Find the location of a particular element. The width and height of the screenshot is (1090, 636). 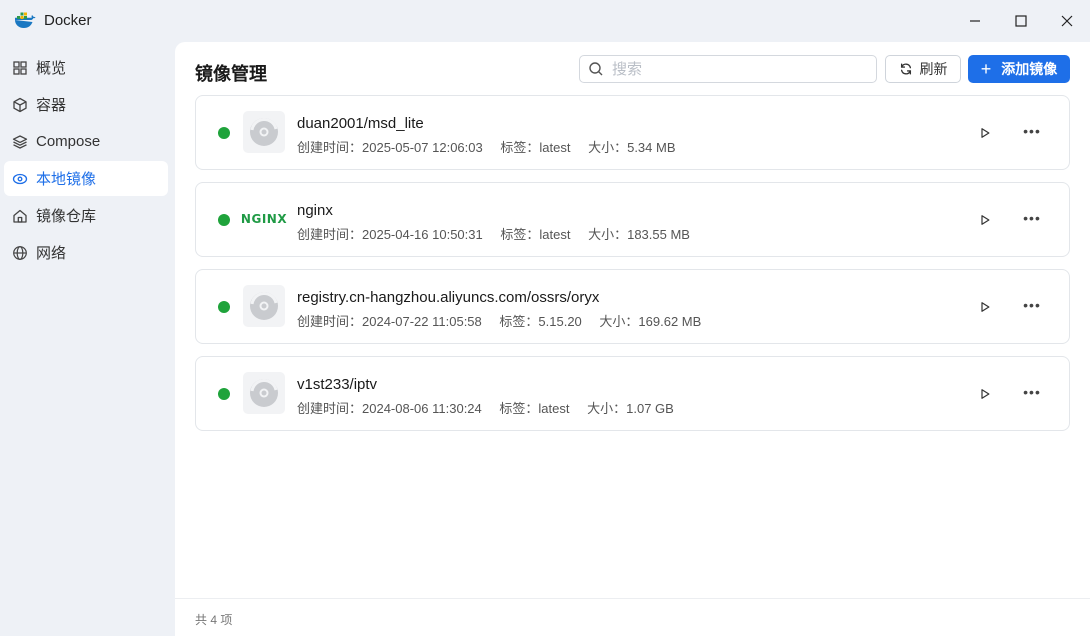

sidebar-item-label: 网络 is located at coordinates (51, 253).